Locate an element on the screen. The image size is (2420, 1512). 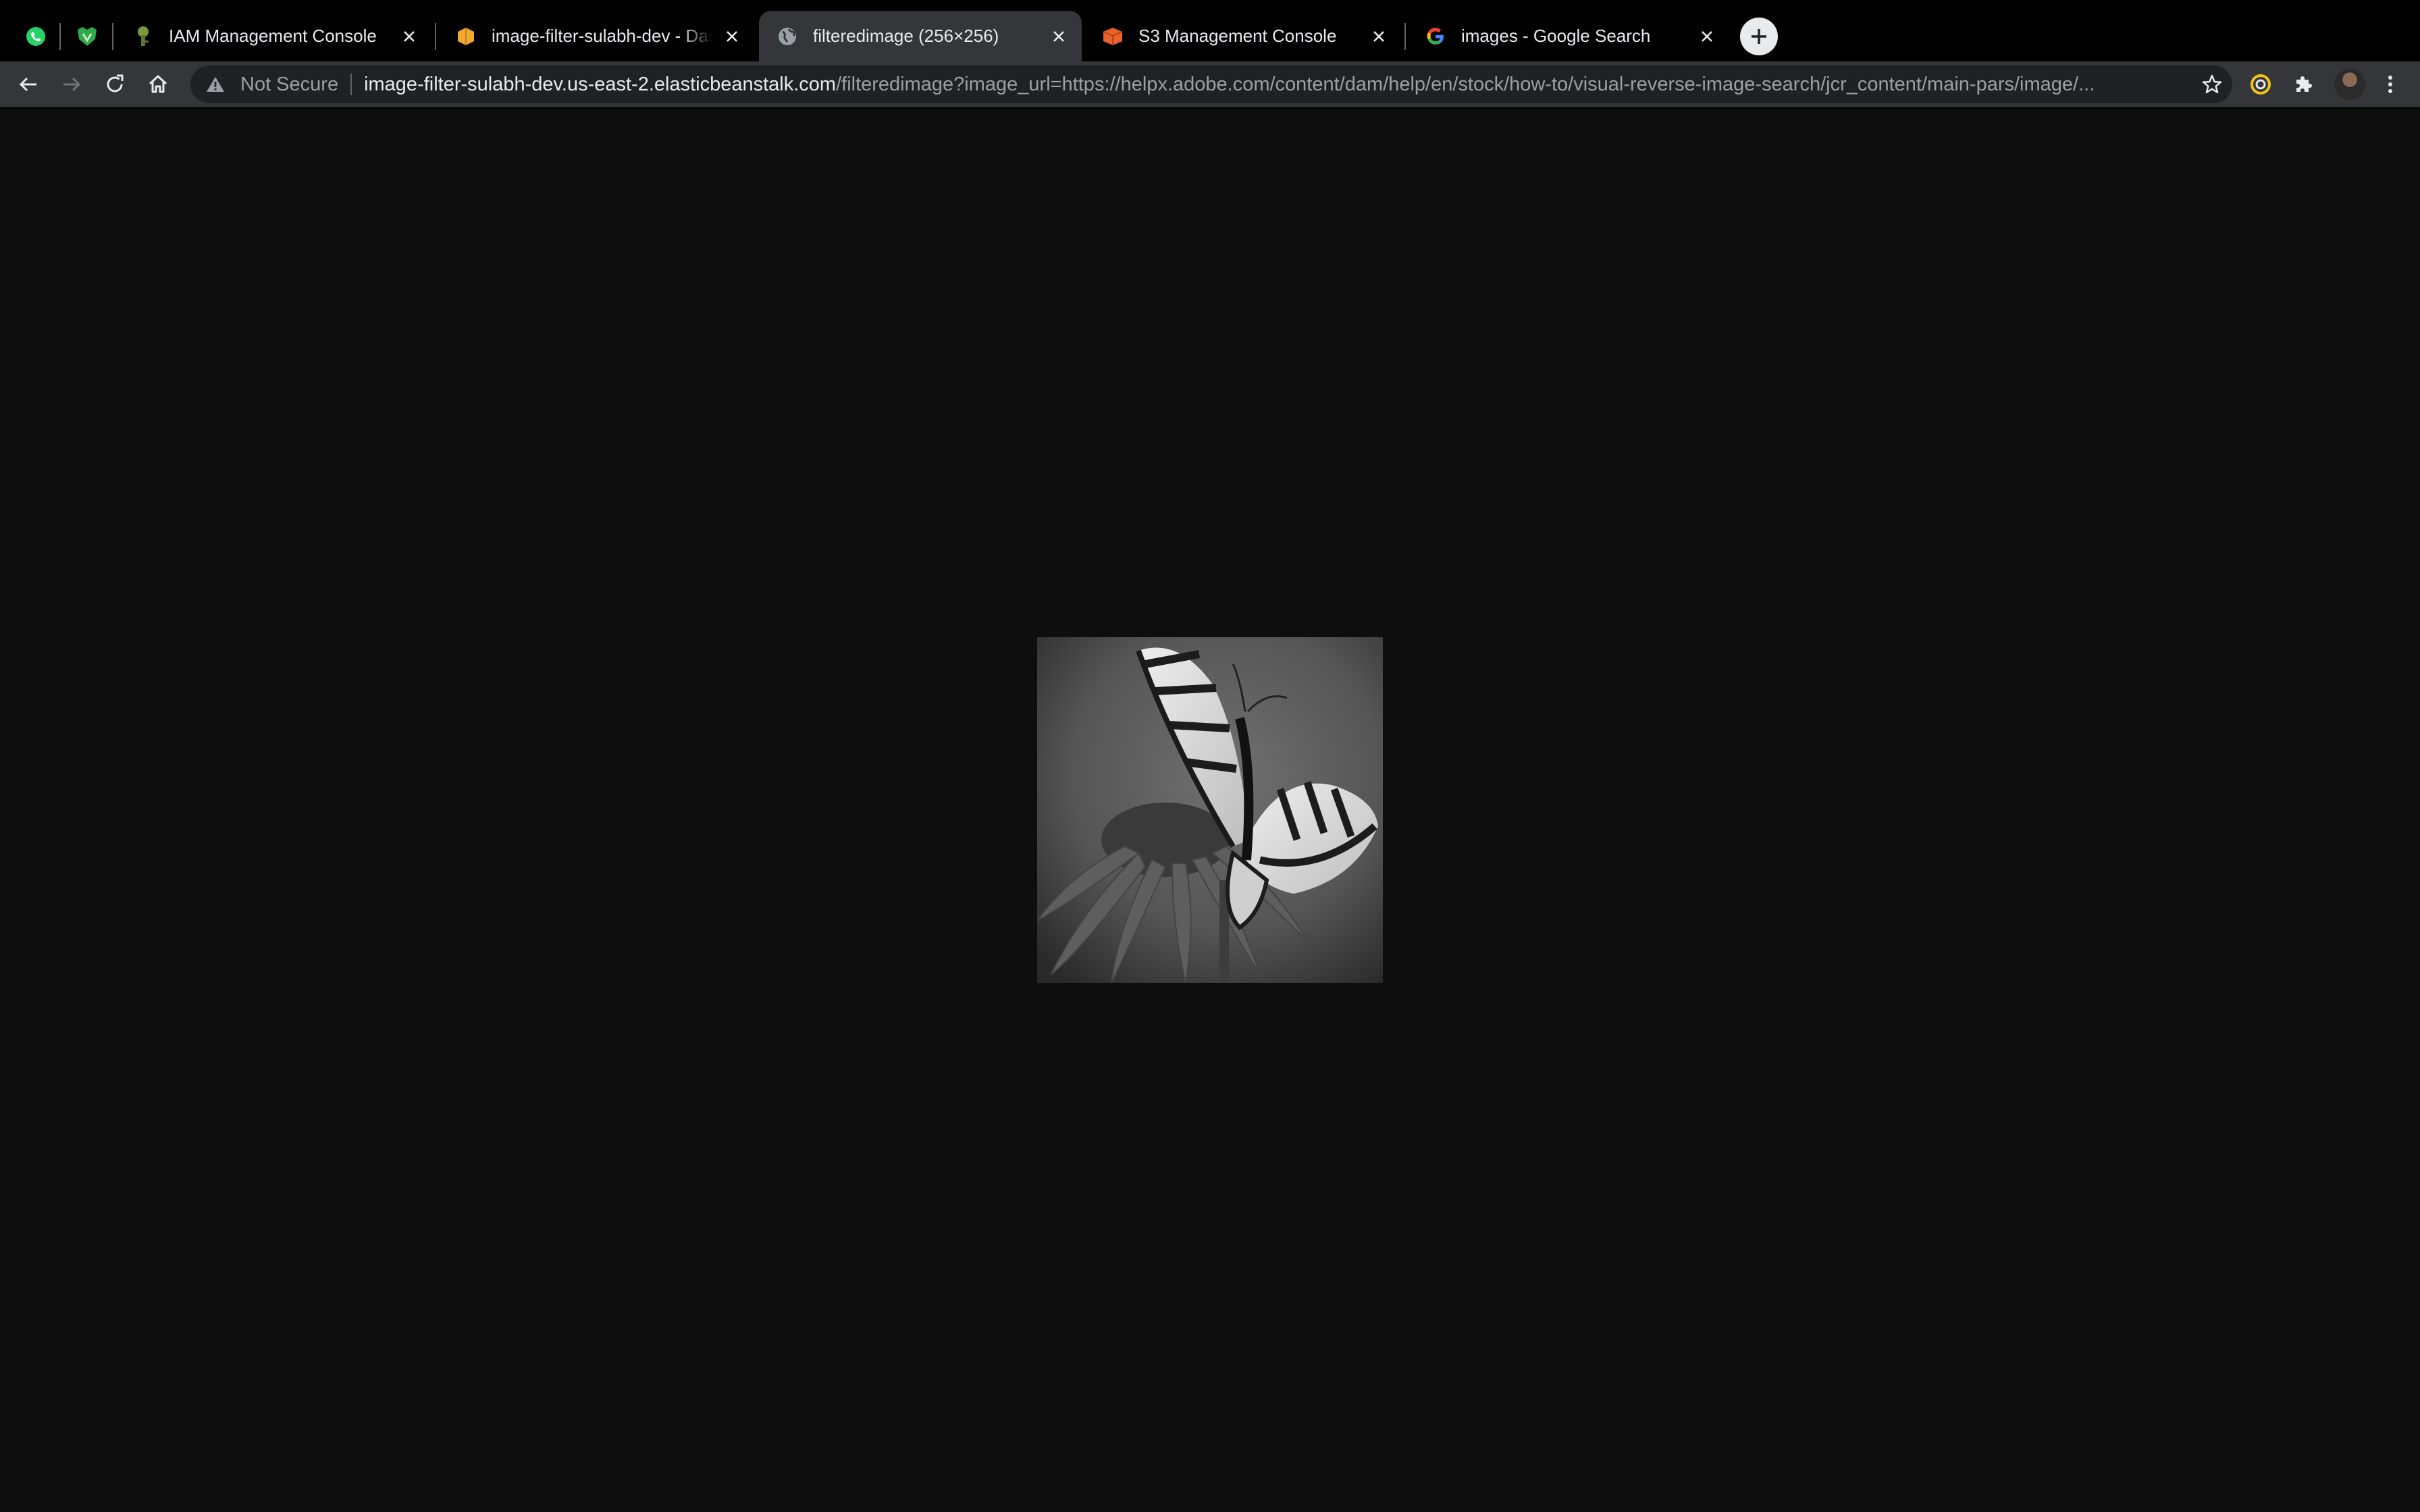
tab-s3-console: S3 Management Console is located at coordinates (1243, 36).